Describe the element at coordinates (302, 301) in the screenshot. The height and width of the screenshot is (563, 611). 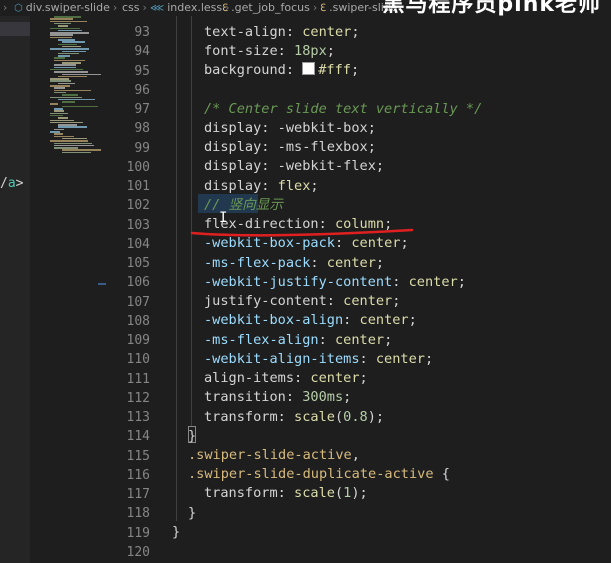
I see `code-line-107: justify-content: center;` at that location.